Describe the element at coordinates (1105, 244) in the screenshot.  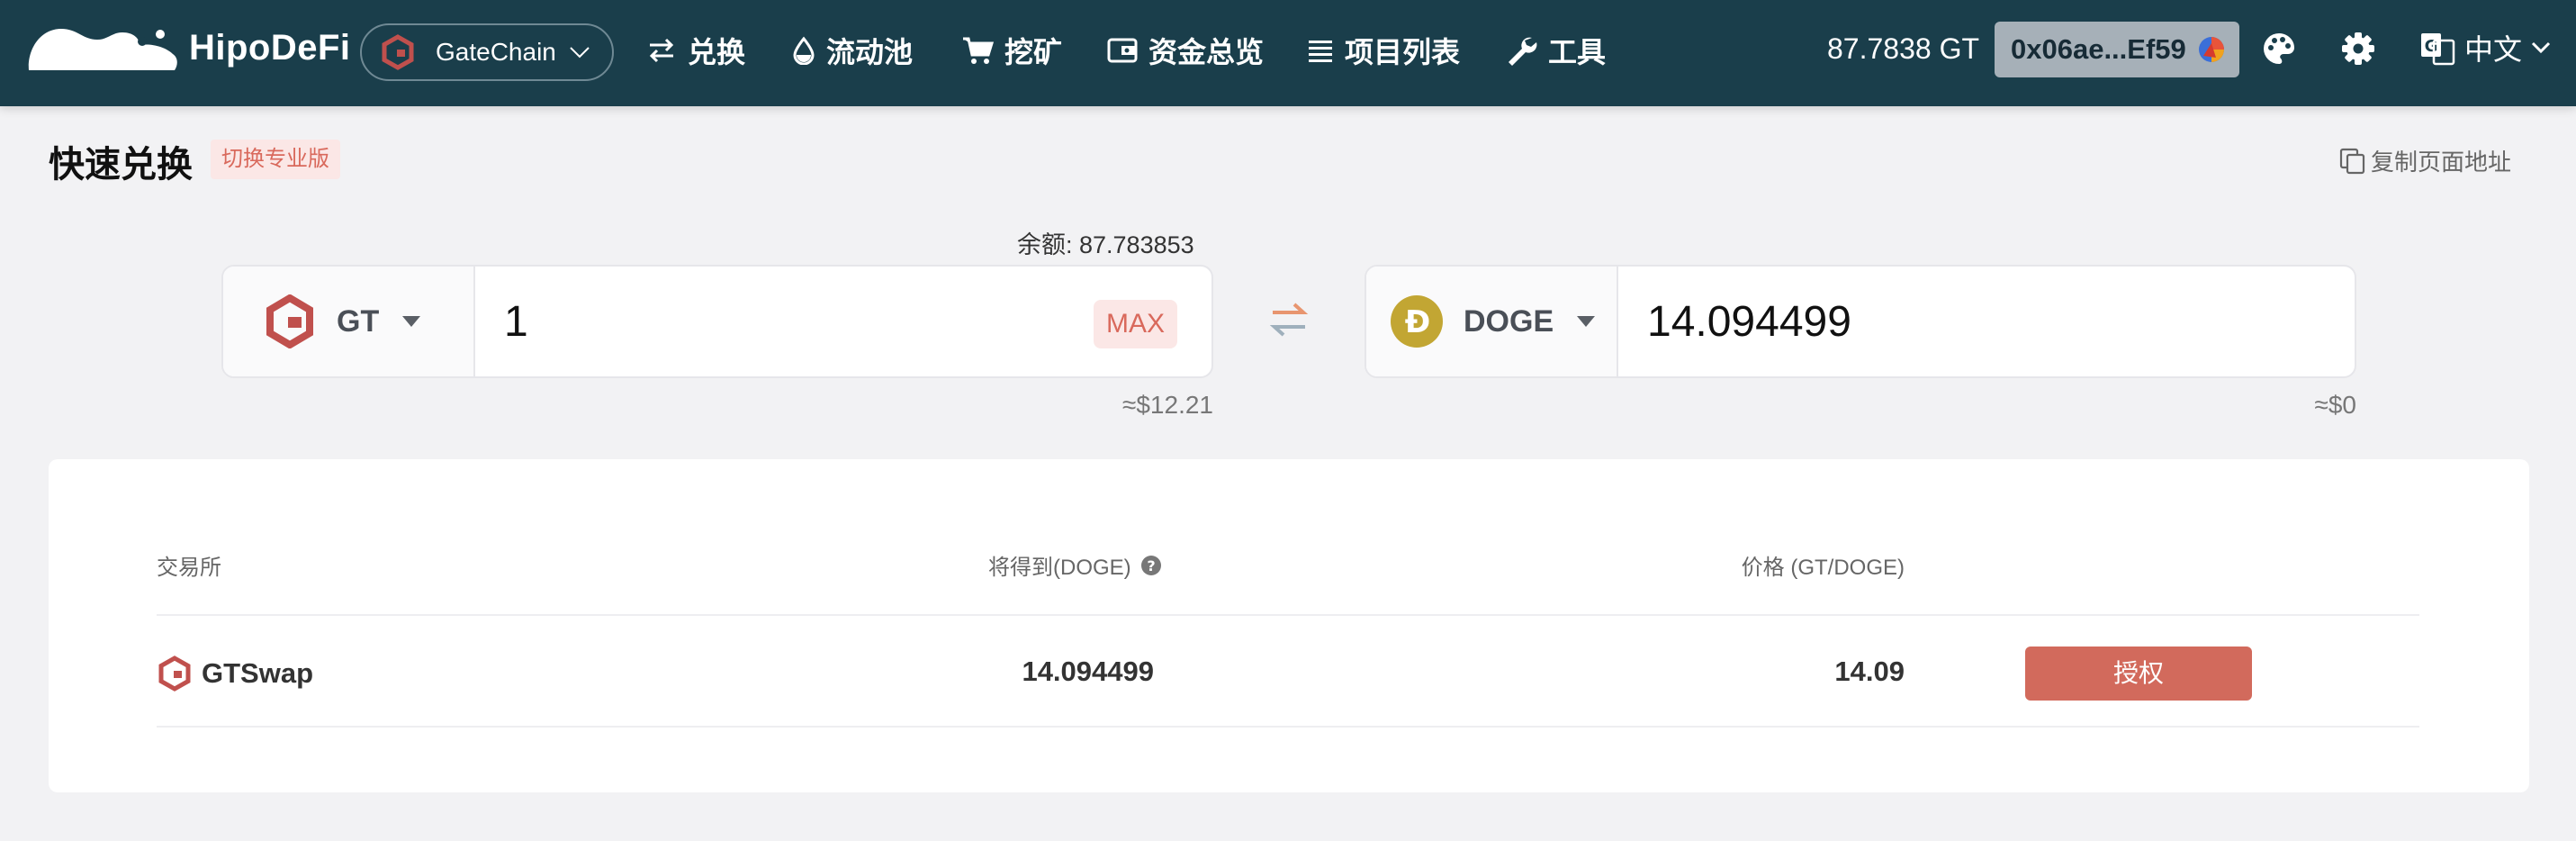
I see `from-balance: 余额: 87.783853` at that location.